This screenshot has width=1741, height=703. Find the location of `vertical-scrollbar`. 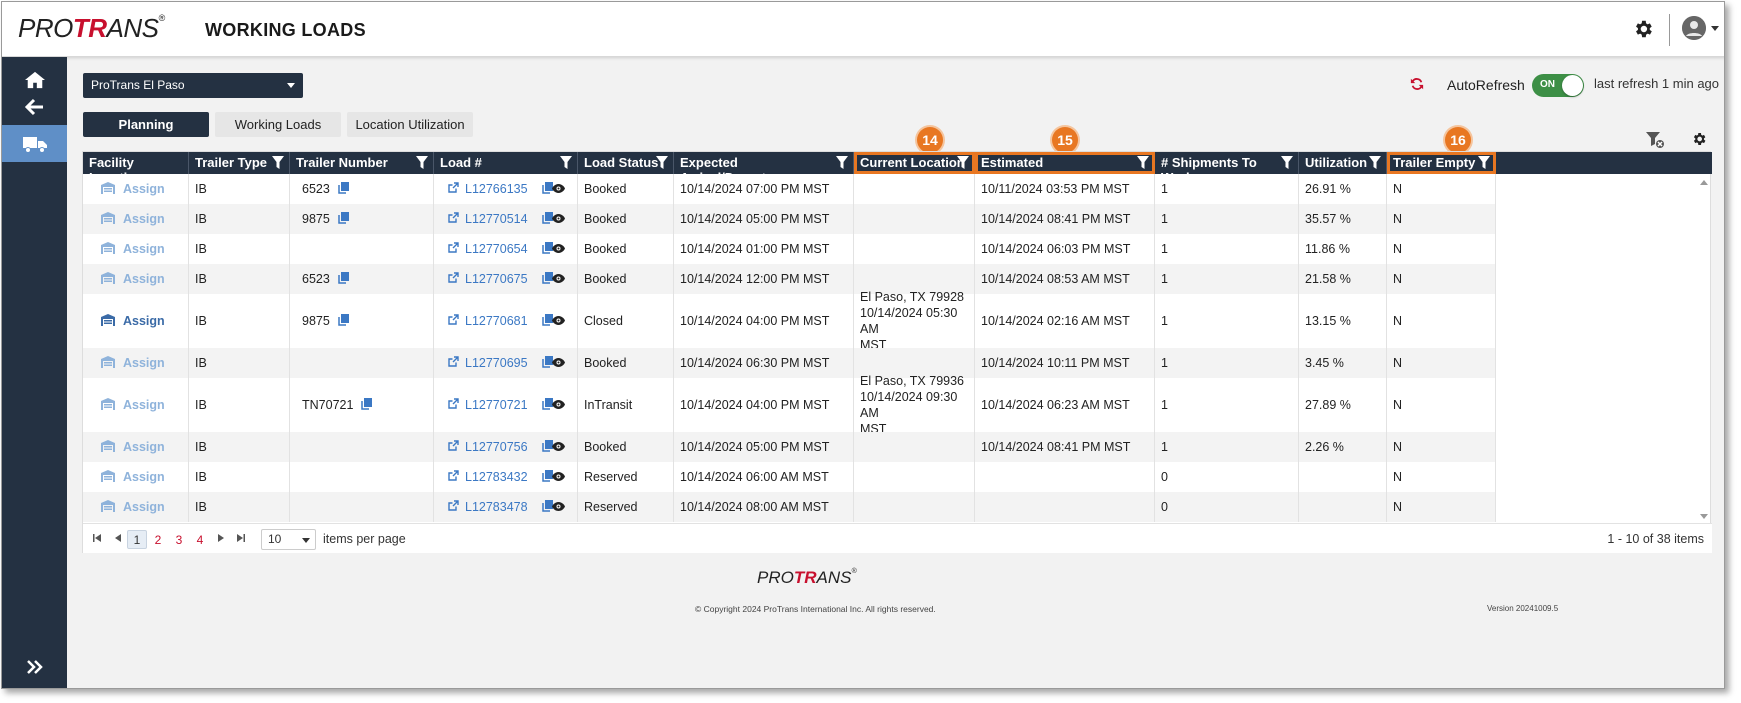

vertical-scrollbar is located at coordinates (1619, 348).